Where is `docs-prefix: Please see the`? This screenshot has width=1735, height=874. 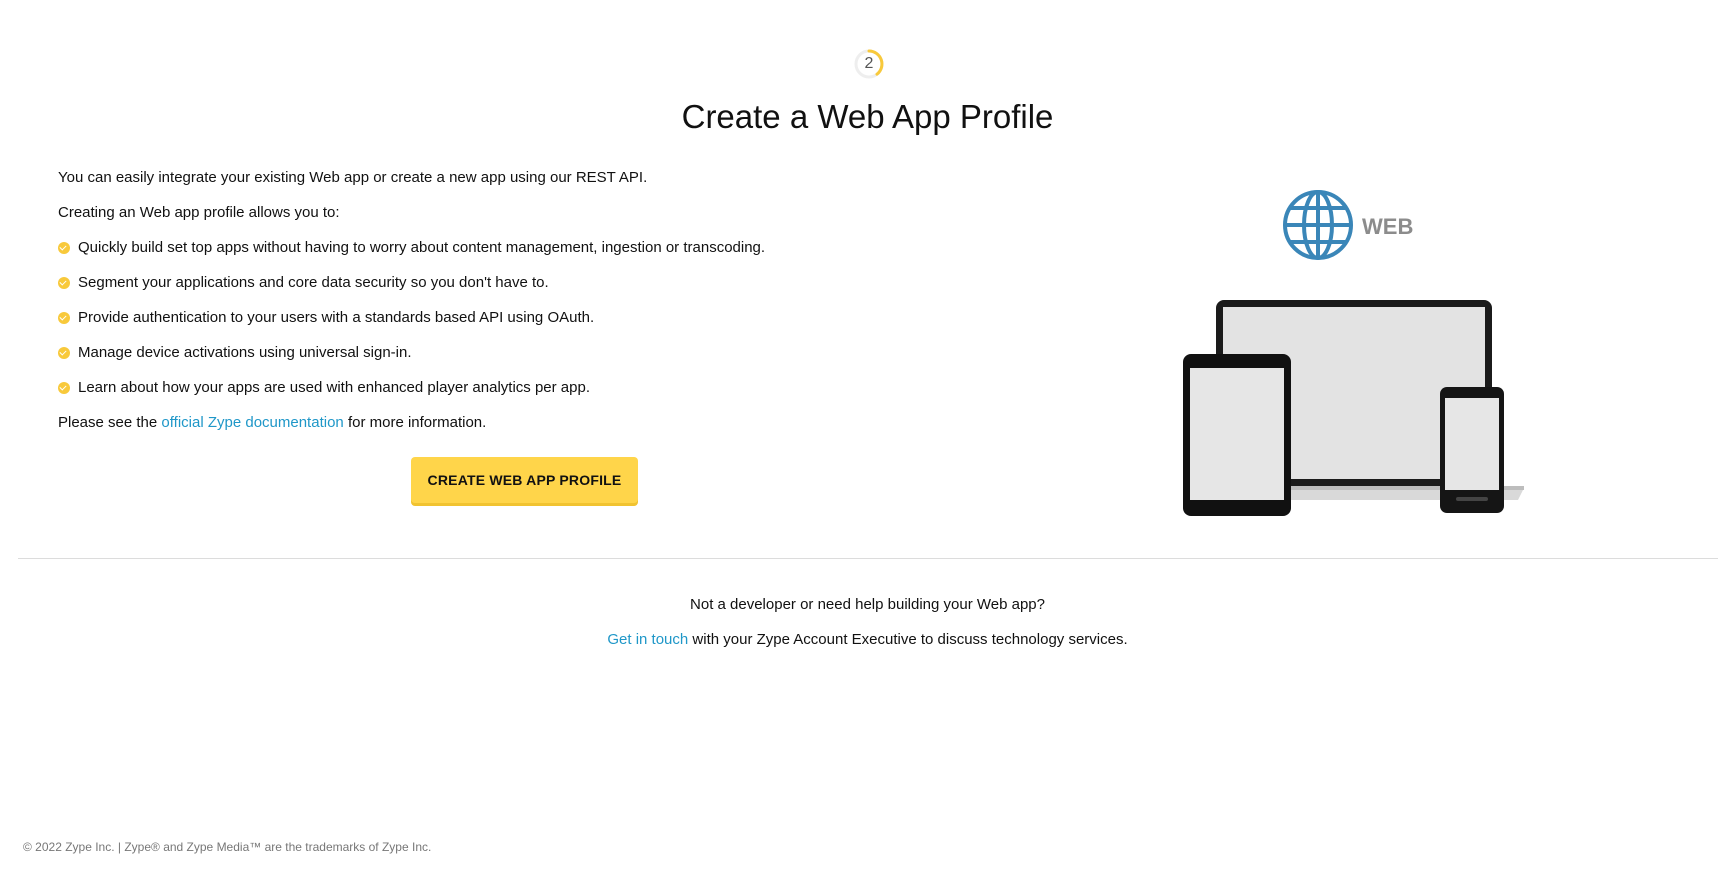 docs-prefix: Please see the is located at coordinates (108, 422).